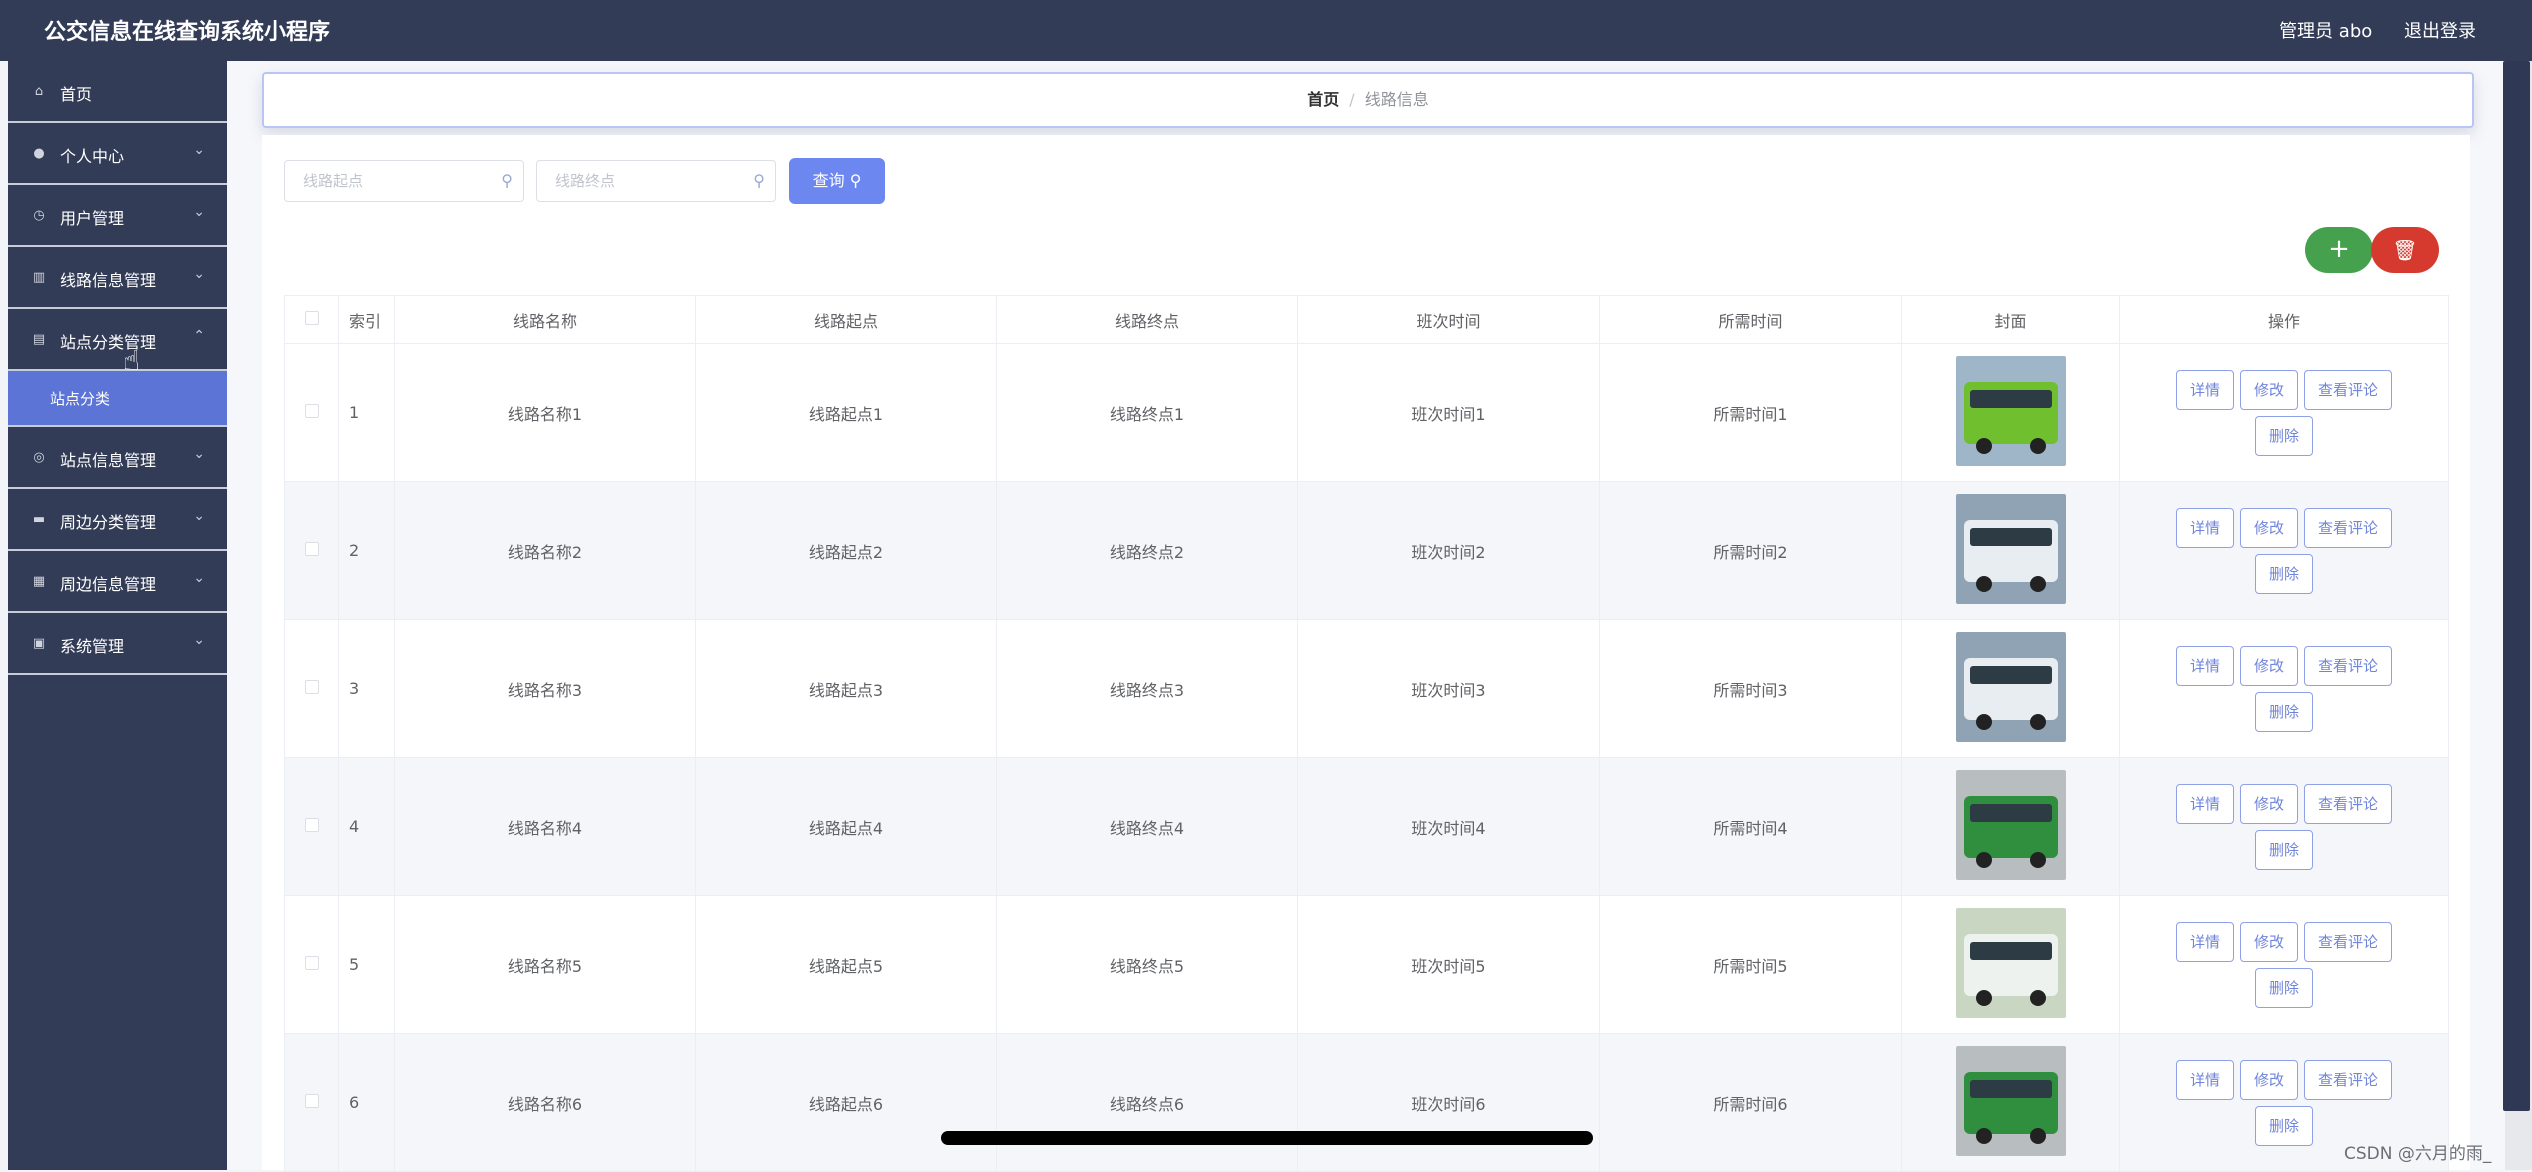 The image size is (2532, 1172). I want to click on cell-duration: 所需时间5, so click(1750, 964).